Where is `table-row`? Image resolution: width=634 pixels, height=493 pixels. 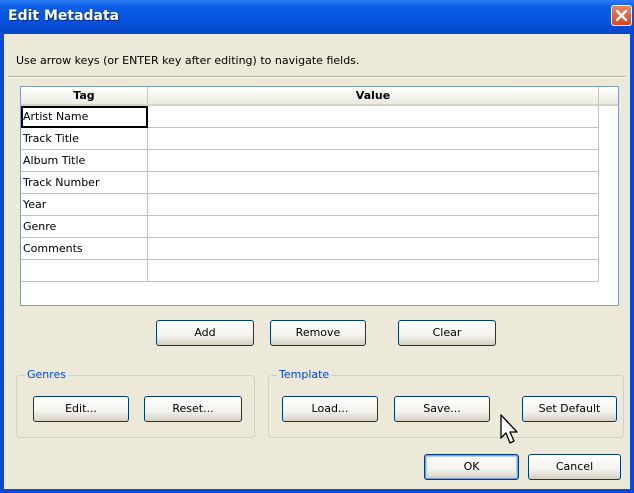 table-row is located at coordinates (310, 271).